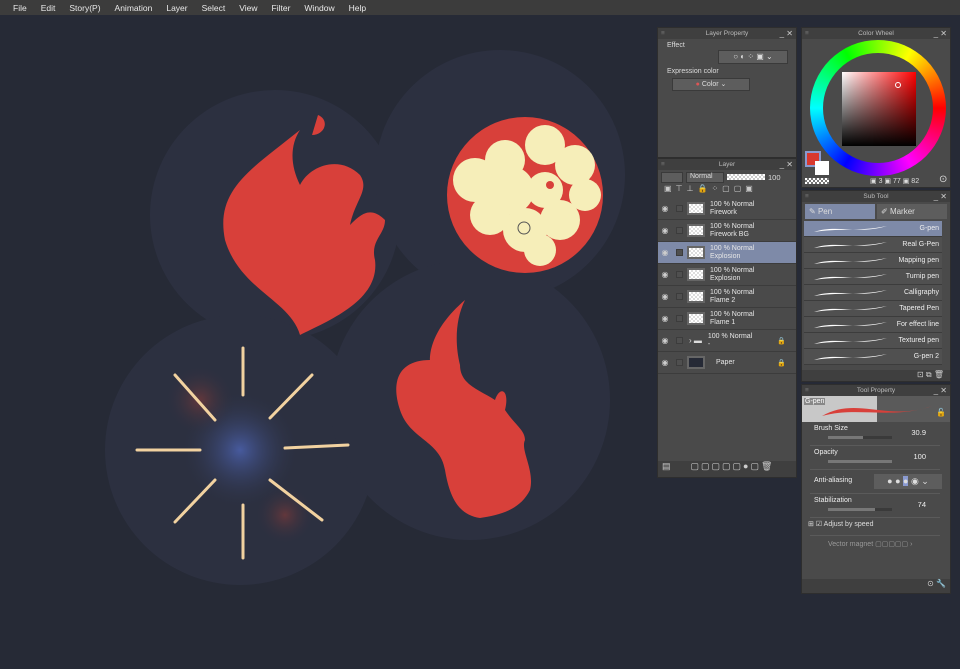 The height and width of the screenshot is (669, 960). Describe the element at coordinates (873, 229) in the screenshot. I see `brush-item: G-pen` at that location.